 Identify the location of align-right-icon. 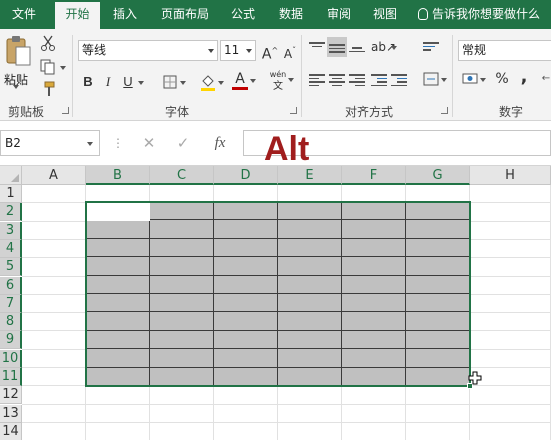
(357, 80).